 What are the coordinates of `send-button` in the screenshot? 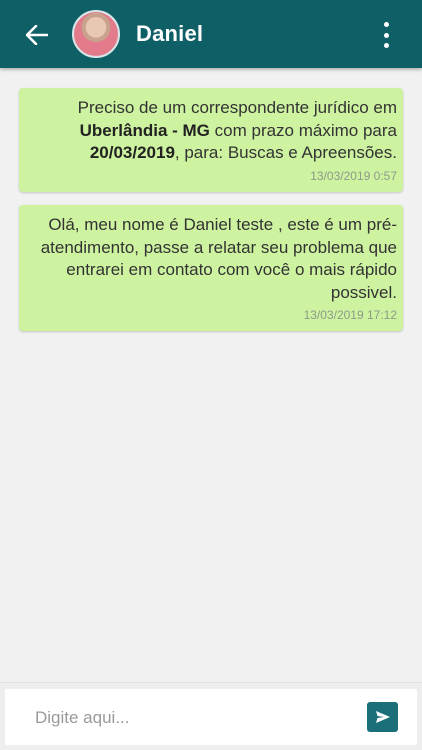 It's located at (382, 717).